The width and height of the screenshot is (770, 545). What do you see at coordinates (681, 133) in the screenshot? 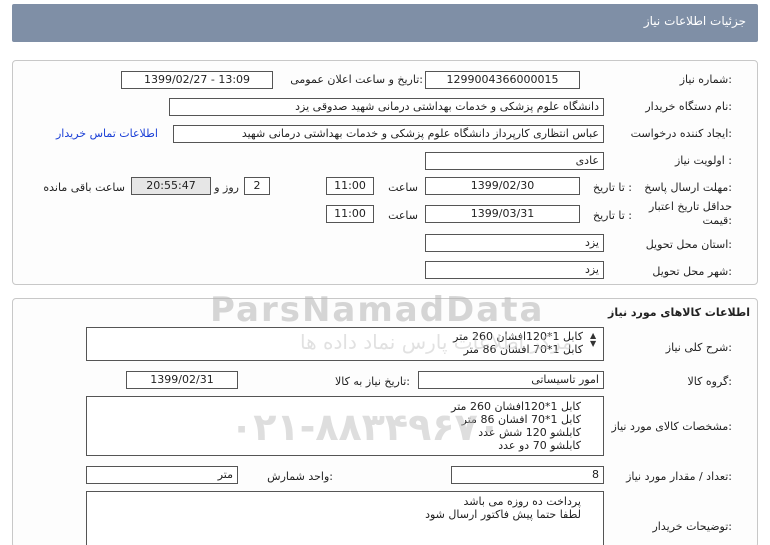
I see `creator-label: ایجاد کننده درخواست:` at bounding box center [681, 133].